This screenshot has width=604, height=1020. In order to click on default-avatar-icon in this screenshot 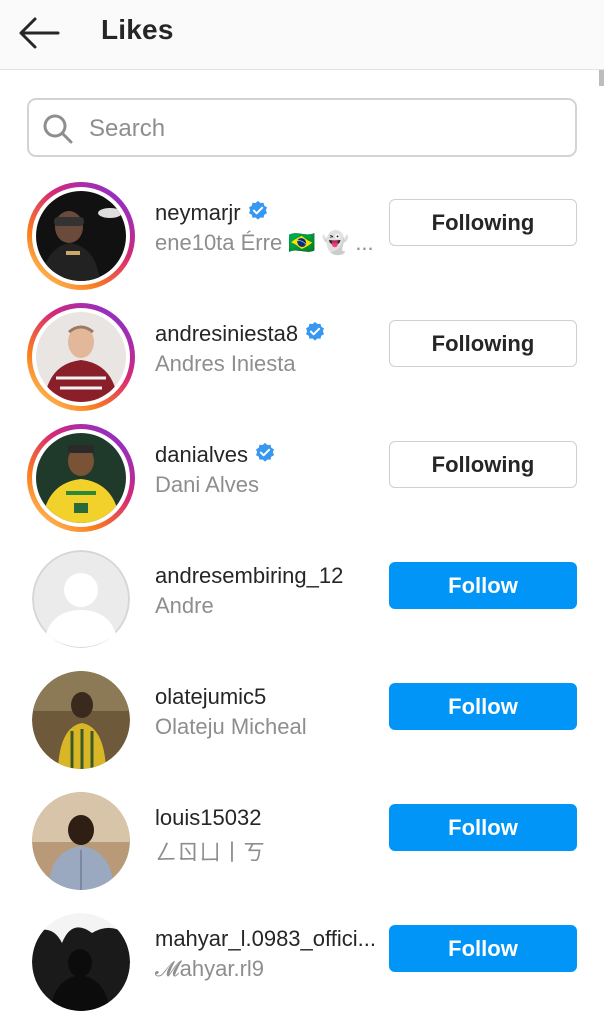, I will do `click(81, 599)`.